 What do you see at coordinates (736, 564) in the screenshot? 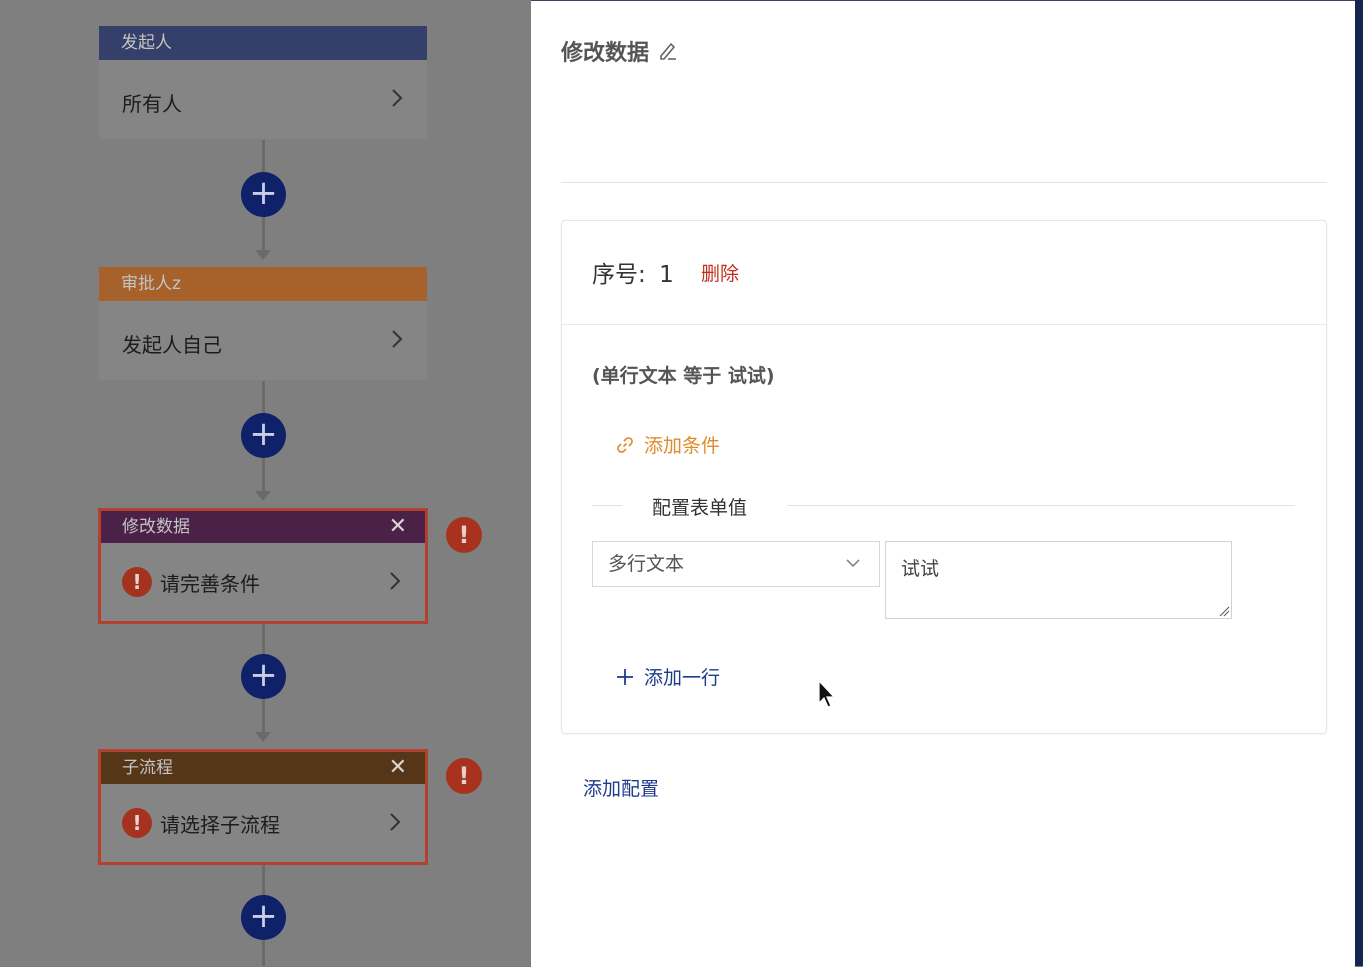
I see `field-select: 多行文本` at bounding box center [736, 564].